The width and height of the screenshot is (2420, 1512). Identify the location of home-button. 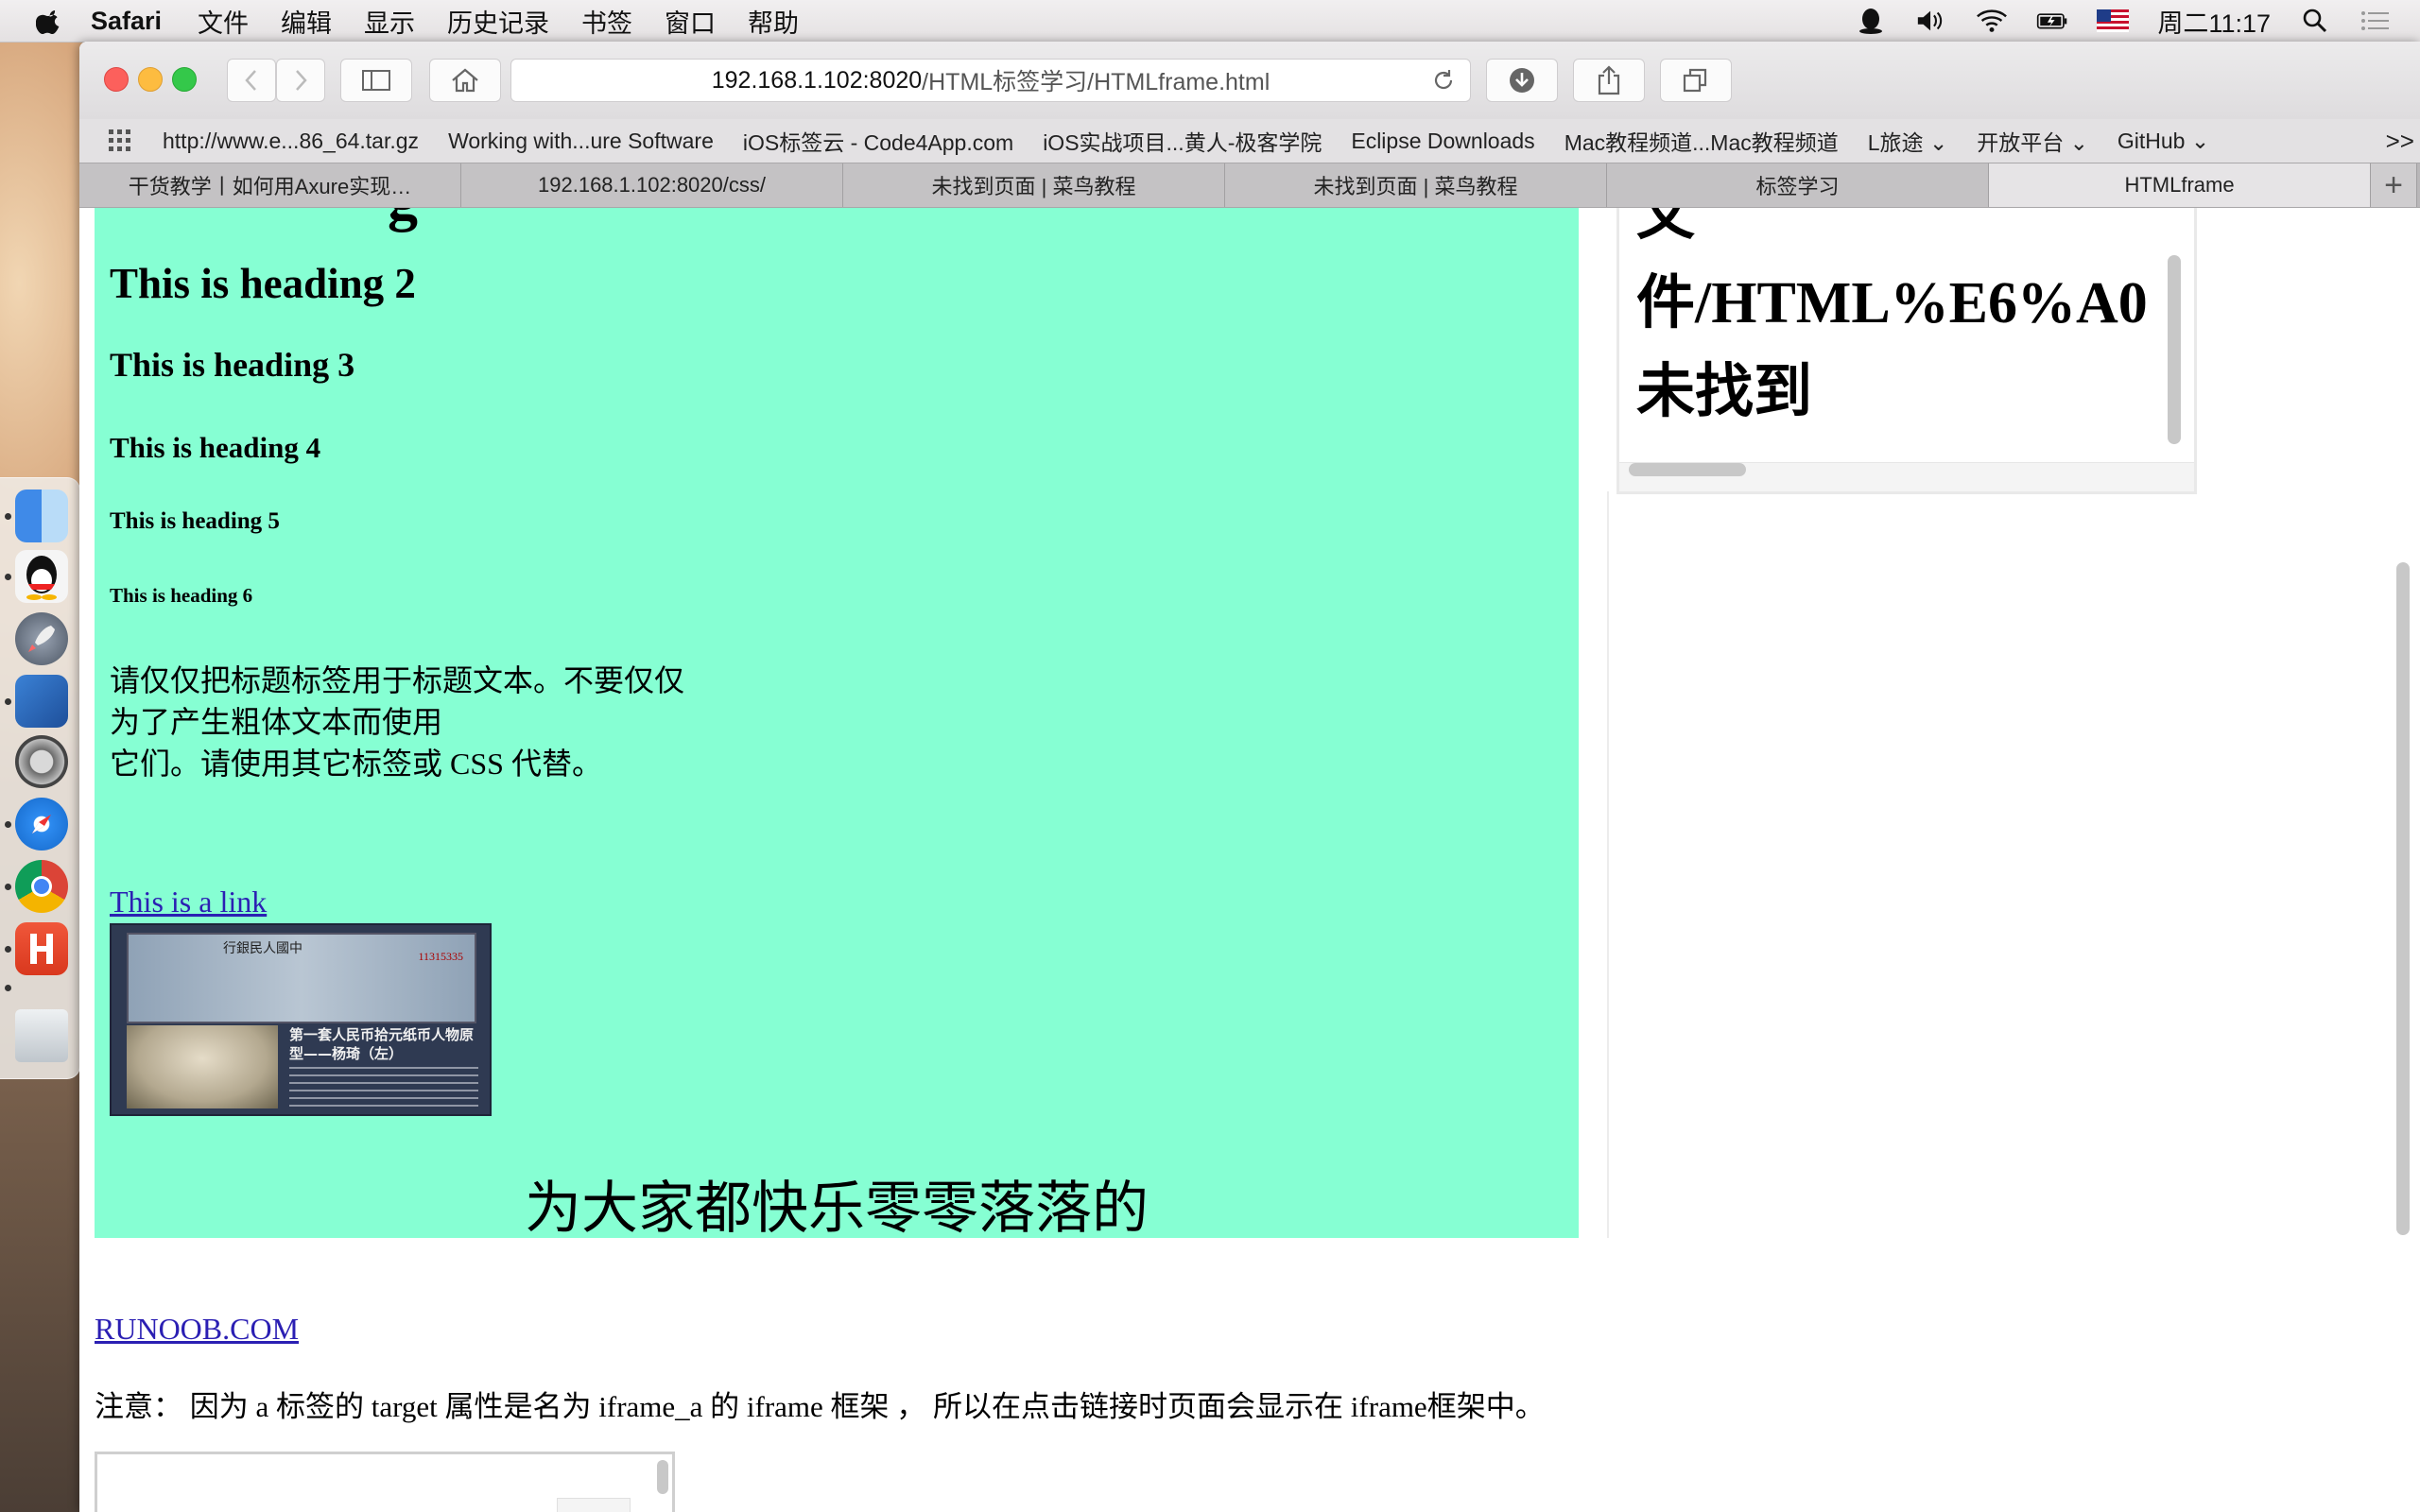
(465, 80).